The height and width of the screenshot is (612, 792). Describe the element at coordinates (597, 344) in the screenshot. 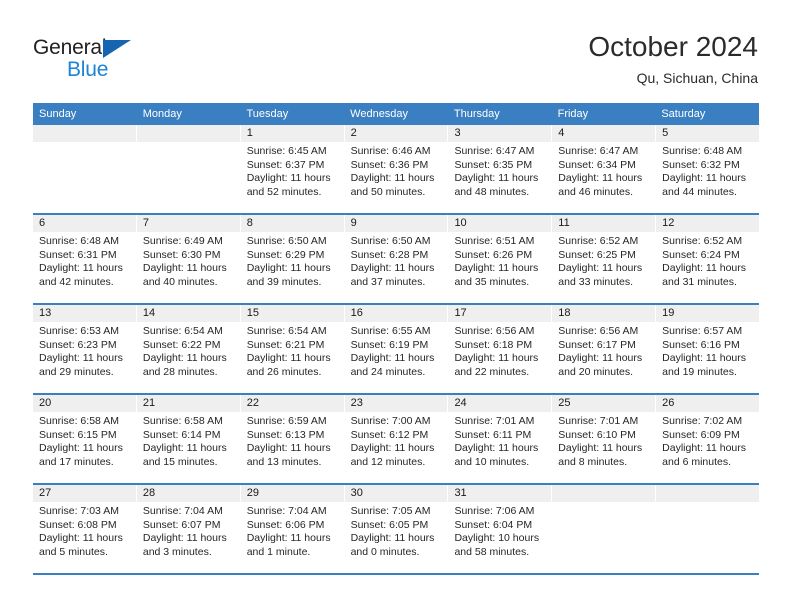

I see `sunset-text: Sunset: 6:17 PM` at that location.